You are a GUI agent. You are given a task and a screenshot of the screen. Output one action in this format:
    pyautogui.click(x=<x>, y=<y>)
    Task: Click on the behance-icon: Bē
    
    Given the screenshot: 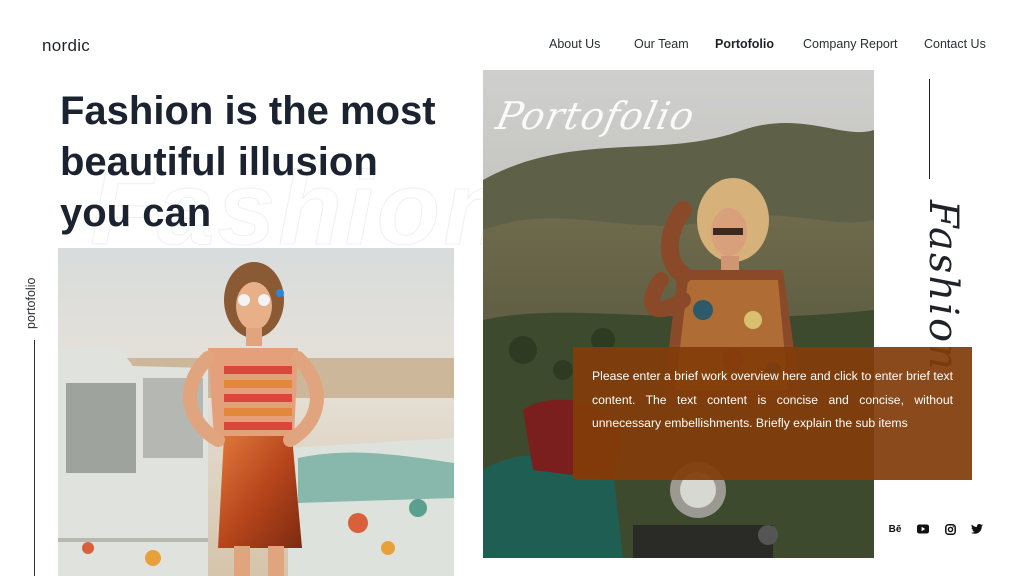 What is the action you would take?
    pyautogui.click(x=895, y=529)
    